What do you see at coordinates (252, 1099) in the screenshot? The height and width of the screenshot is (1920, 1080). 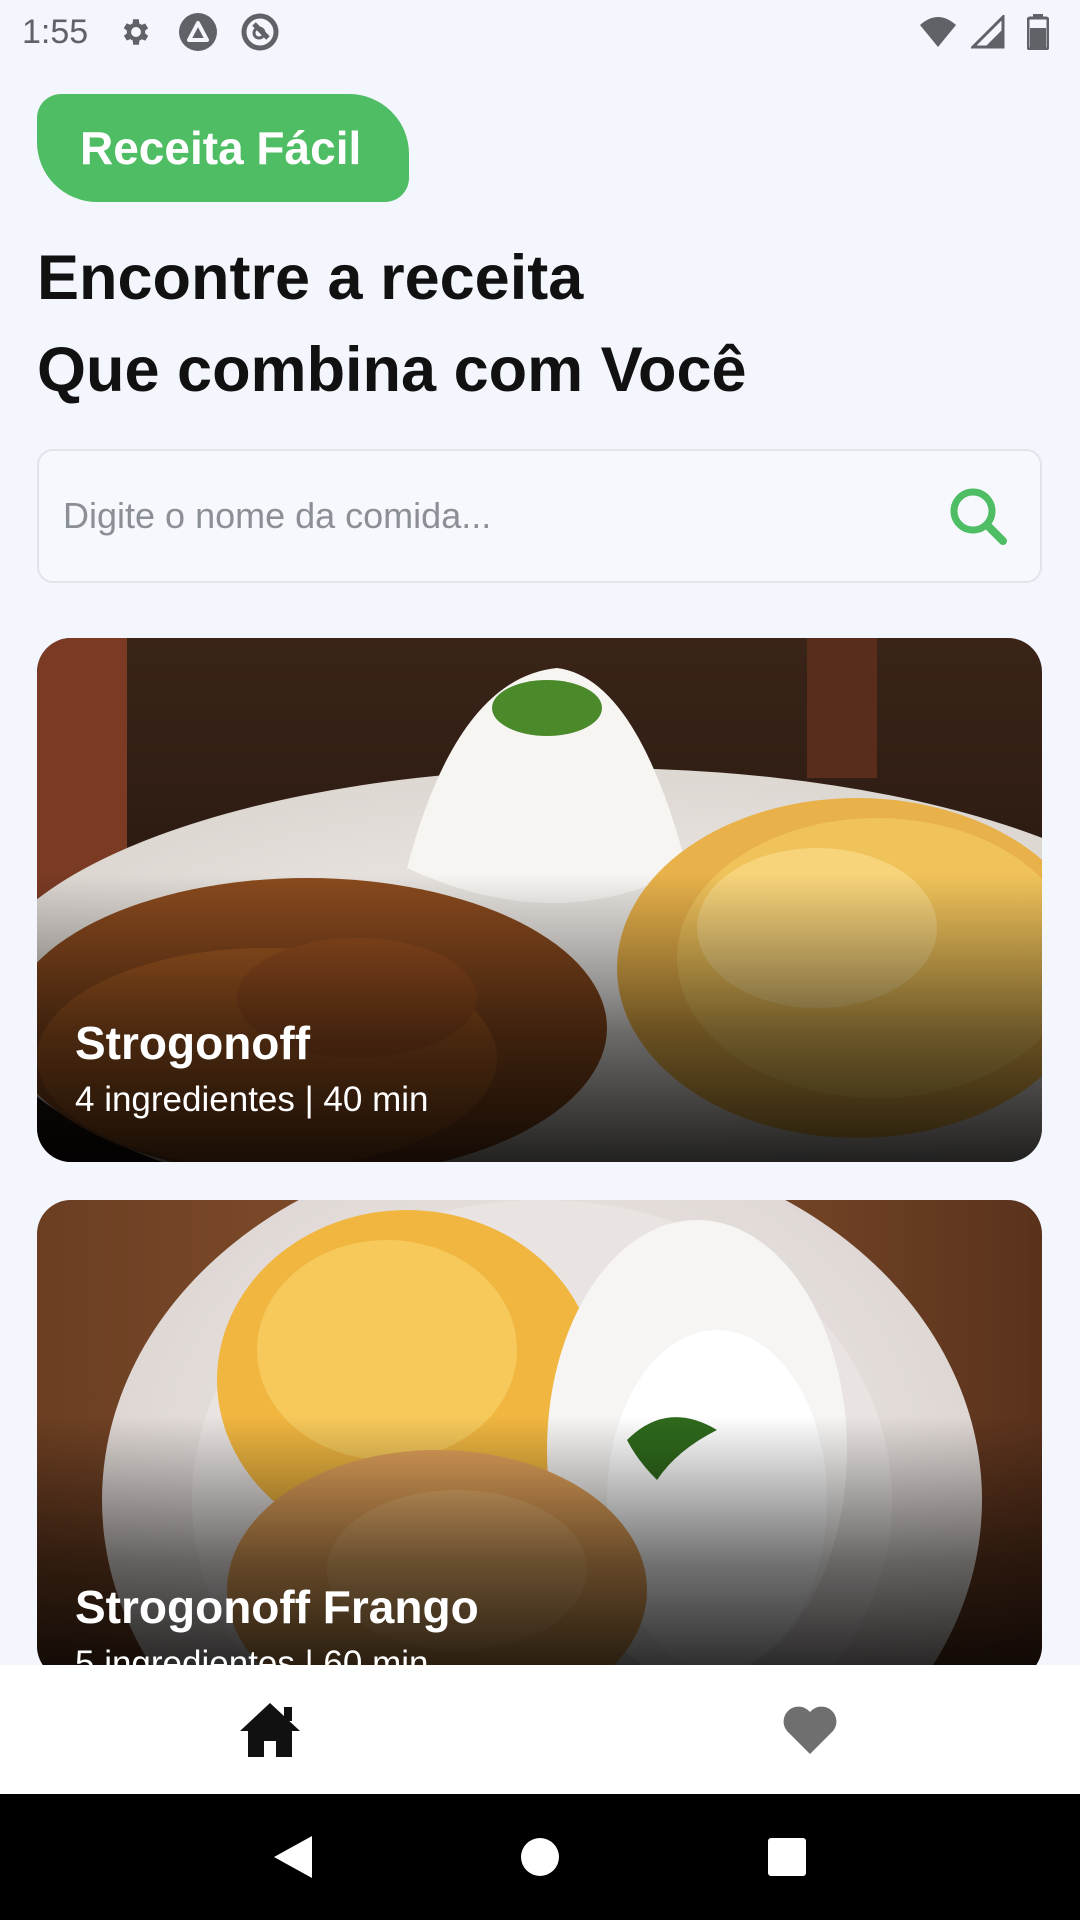 I see `recipe-meta: 4 ingredientes | 40 min` at bounding box center [252, 1099].